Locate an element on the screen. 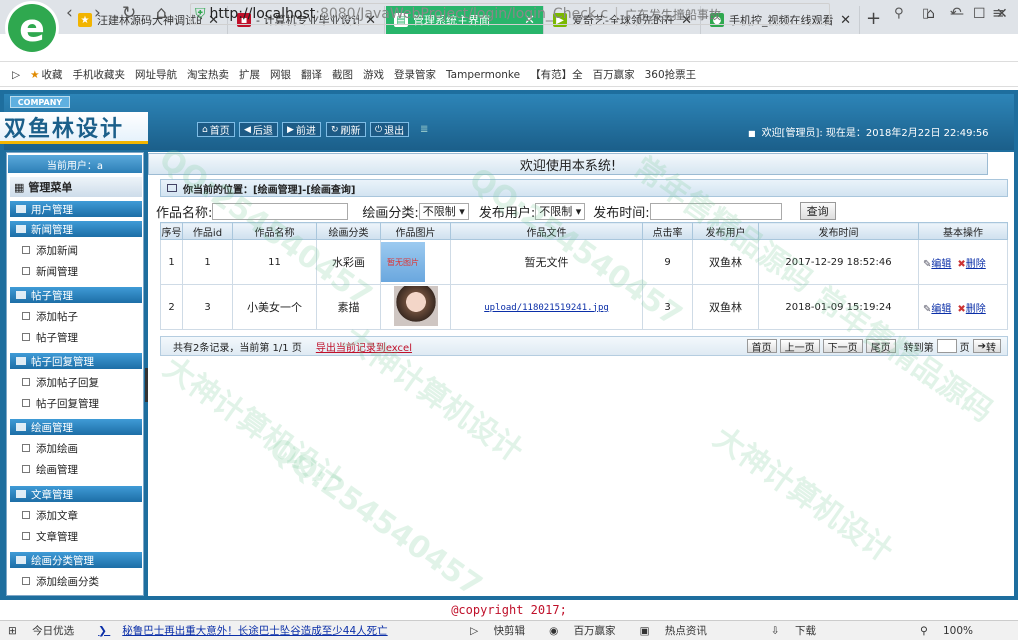 This screenshot has width=1018, height=640. sidebar-item-article-manage: 文章管理 is located at coordinates (50, 536).